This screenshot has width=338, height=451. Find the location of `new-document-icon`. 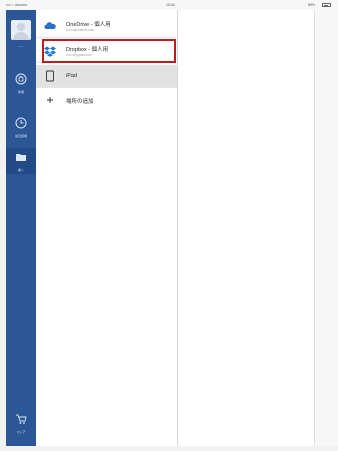

new-document-icon is located at coordinates (21, 79).